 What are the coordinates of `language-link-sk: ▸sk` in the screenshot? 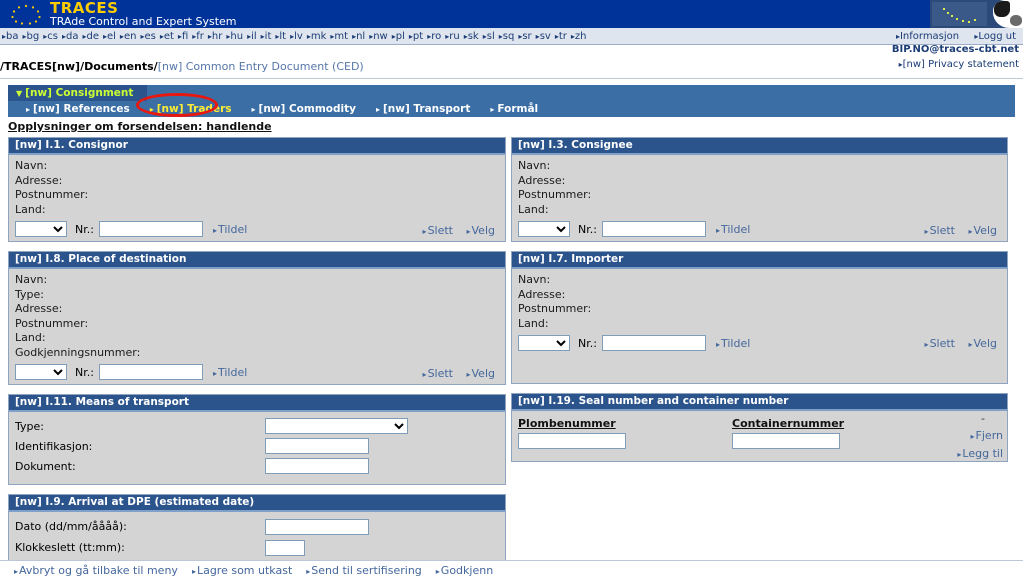 It's located at (472, 36).